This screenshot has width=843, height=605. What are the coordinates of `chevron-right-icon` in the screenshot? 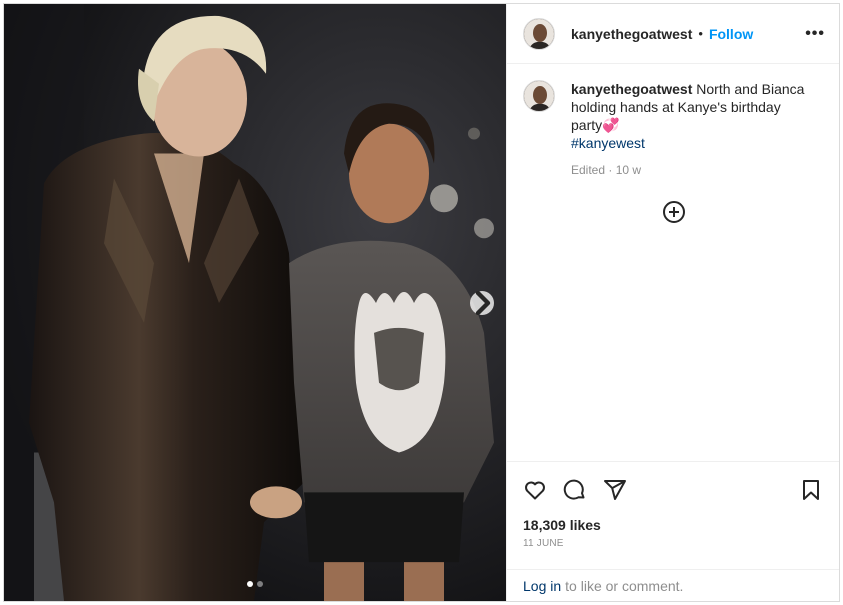 It's located at (483, 303).